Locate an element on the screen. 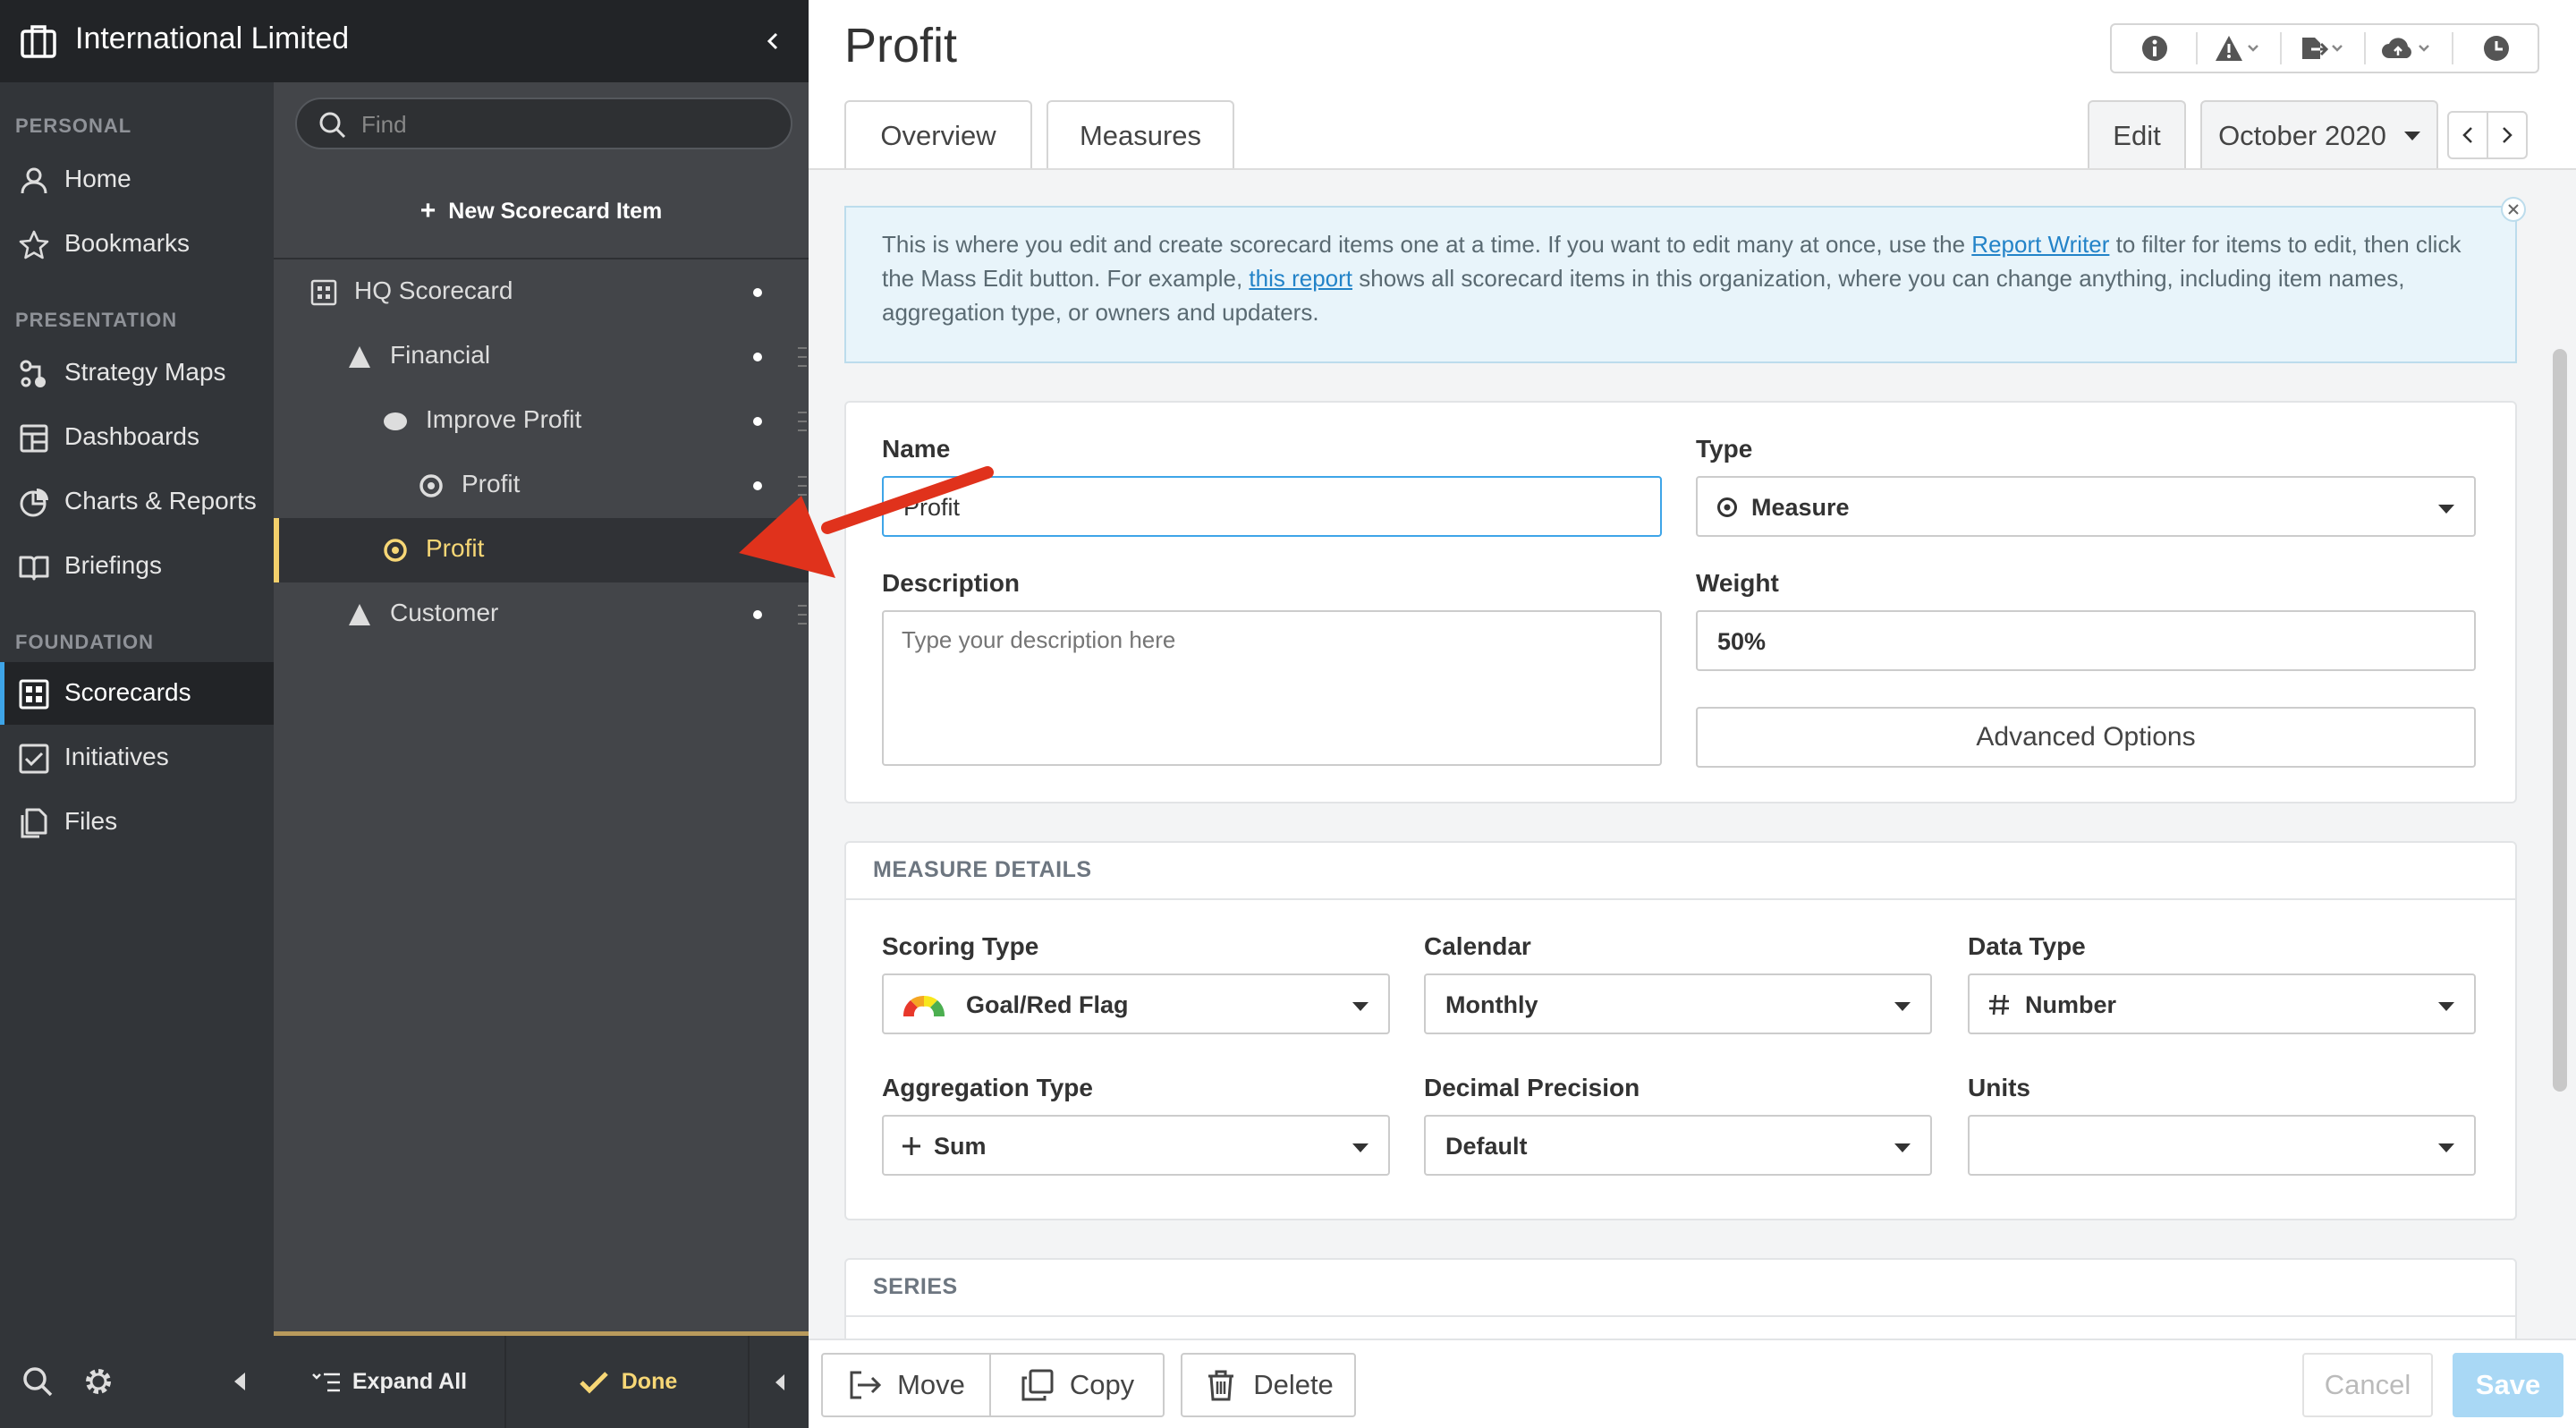 The height and width of the screenshot is (1428, 2576). sidebar-item-scorecards: Scorecards is located at coordinates (137, 693).